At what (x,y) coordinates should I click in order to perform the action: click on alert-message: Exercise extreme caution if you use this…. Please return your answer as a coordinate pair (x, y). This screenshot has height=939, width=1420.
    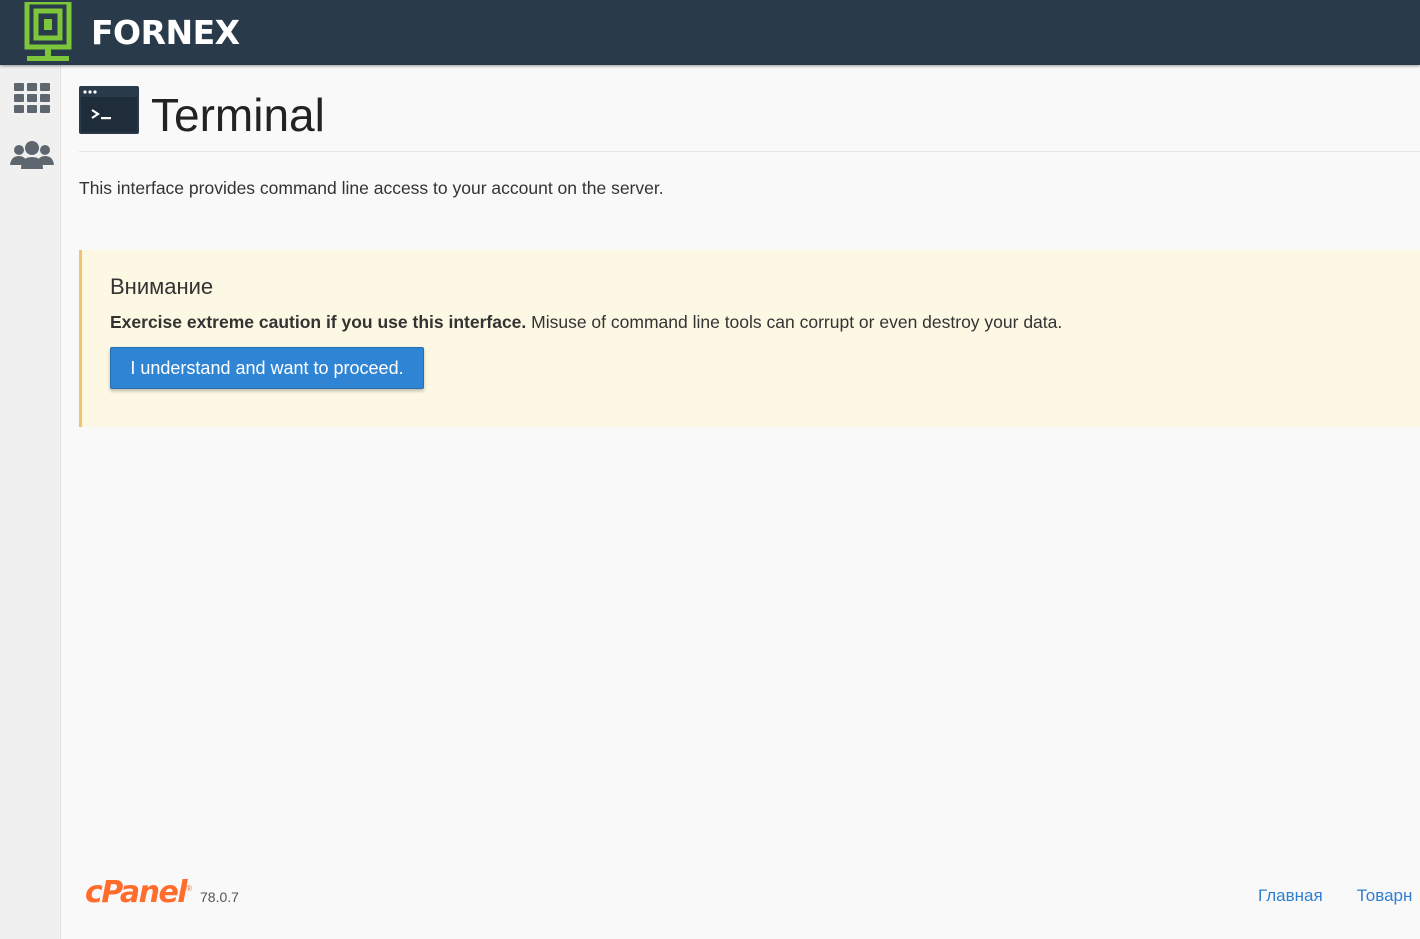
    Looking at the image, I should click on (586, 322).